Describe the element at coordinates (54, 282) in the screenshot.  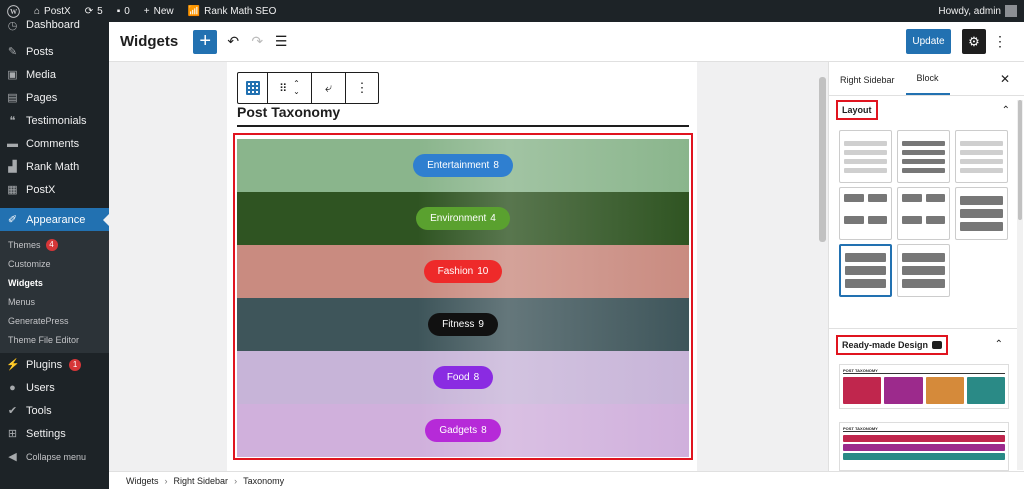
I see `submenu-item-widgets: Widgets` at that location.